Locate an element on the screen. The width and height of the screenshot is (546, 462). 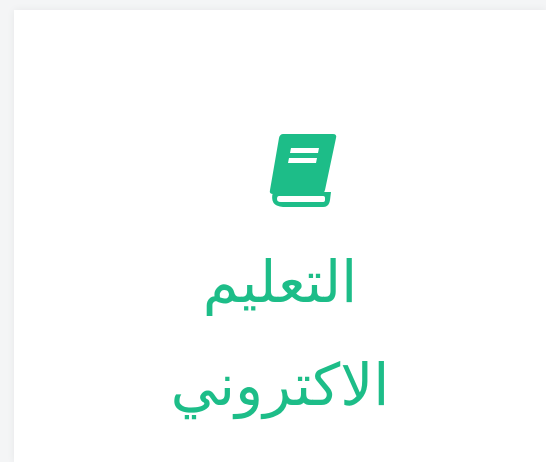
card-title-line2: الاكتروني is located at coordinates (280, 385).